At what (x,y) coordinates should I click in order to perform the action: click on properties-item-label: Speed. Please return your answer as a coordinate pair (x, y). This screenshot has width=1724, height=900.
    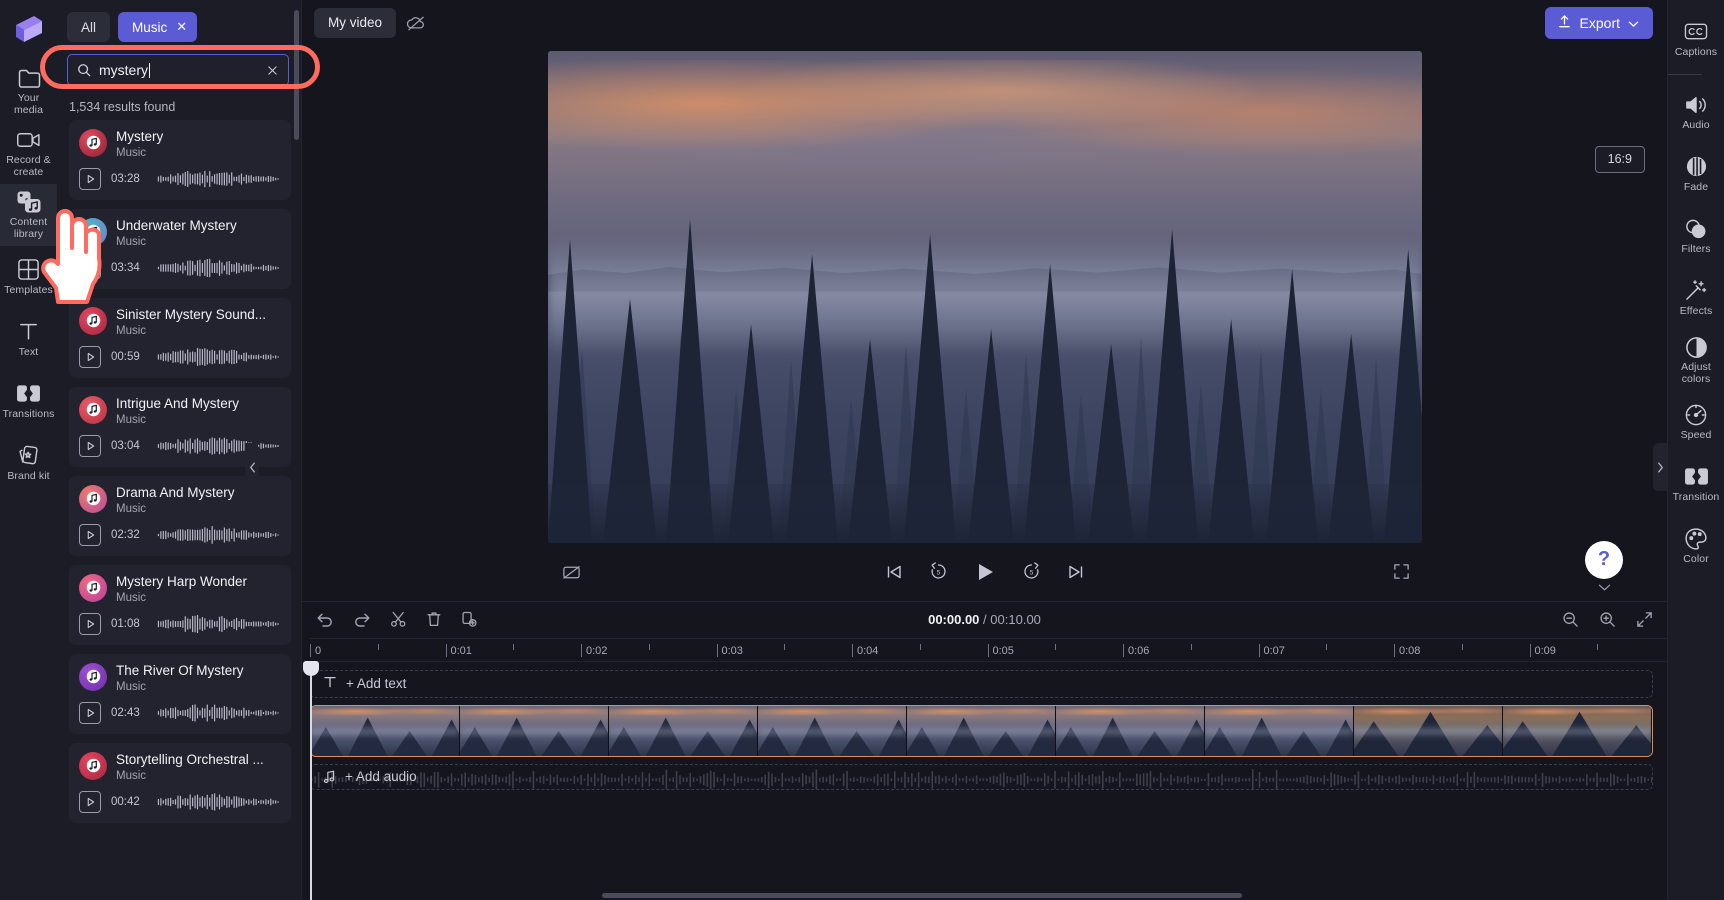
    Looking at the image, I should click on (1696, 434).